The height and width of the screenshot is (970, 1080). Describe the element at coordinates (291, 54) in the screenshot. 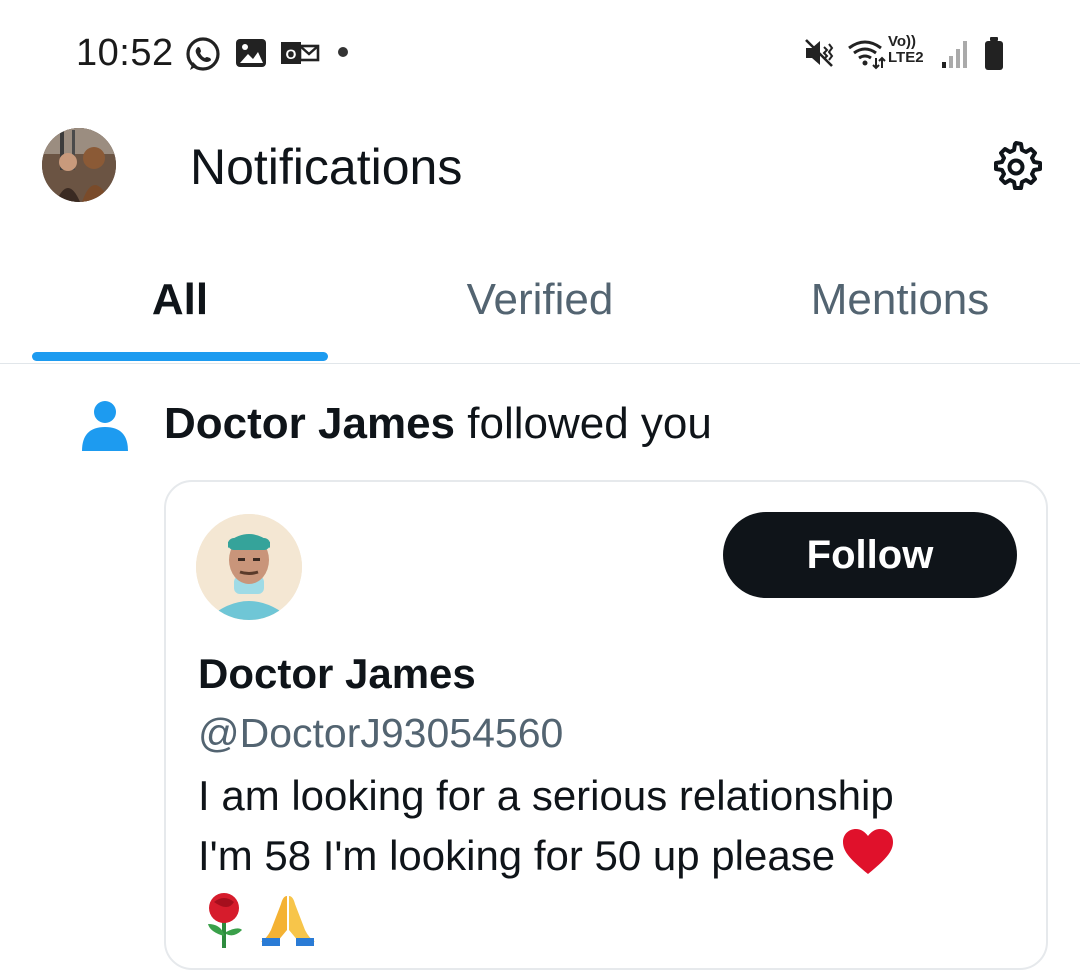

I see `svg-text: O` at that location.